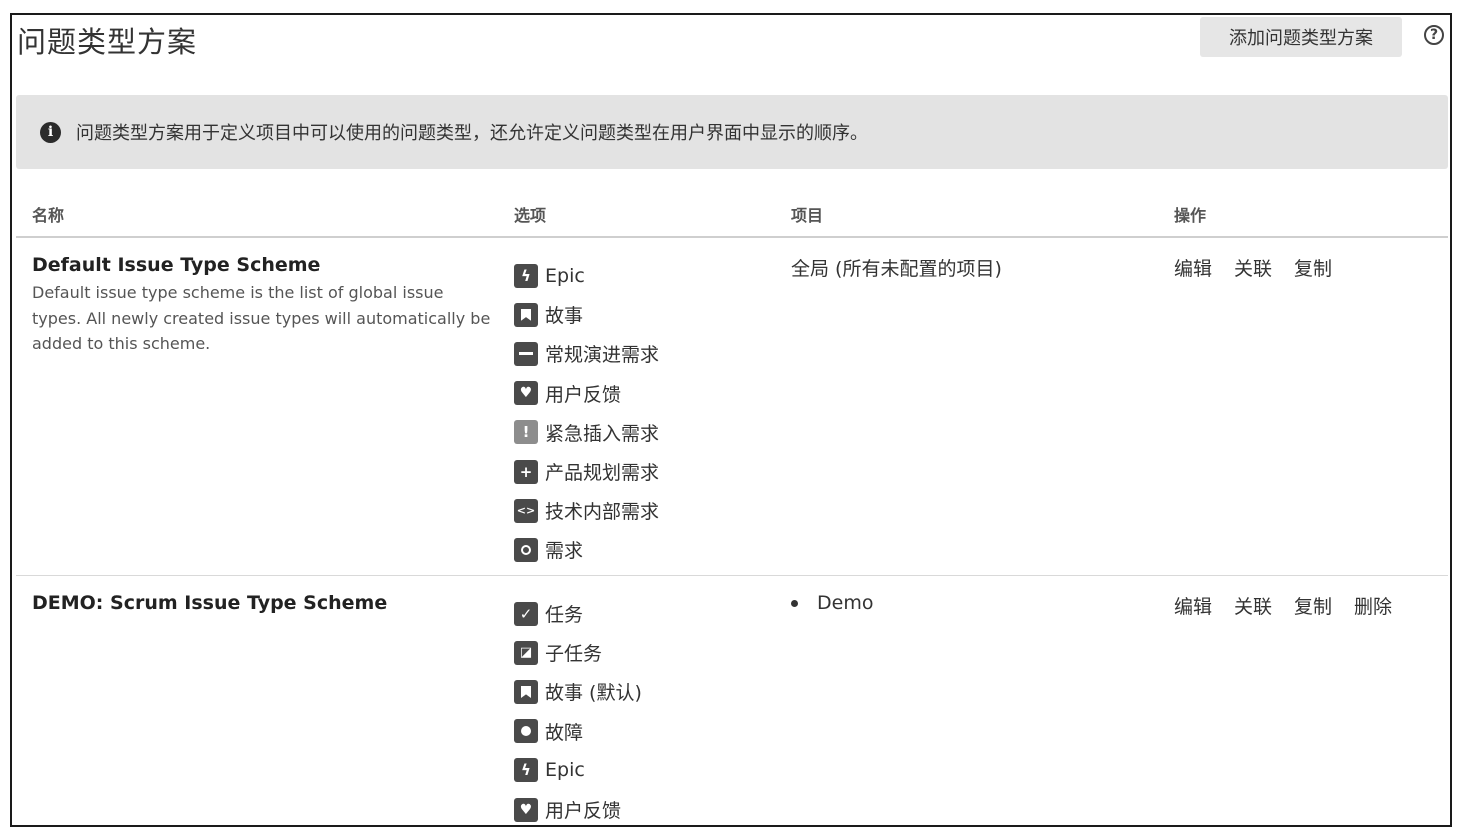 The image size is (1463, 831). I want to click on option-label: 需求, so click(564, 551).